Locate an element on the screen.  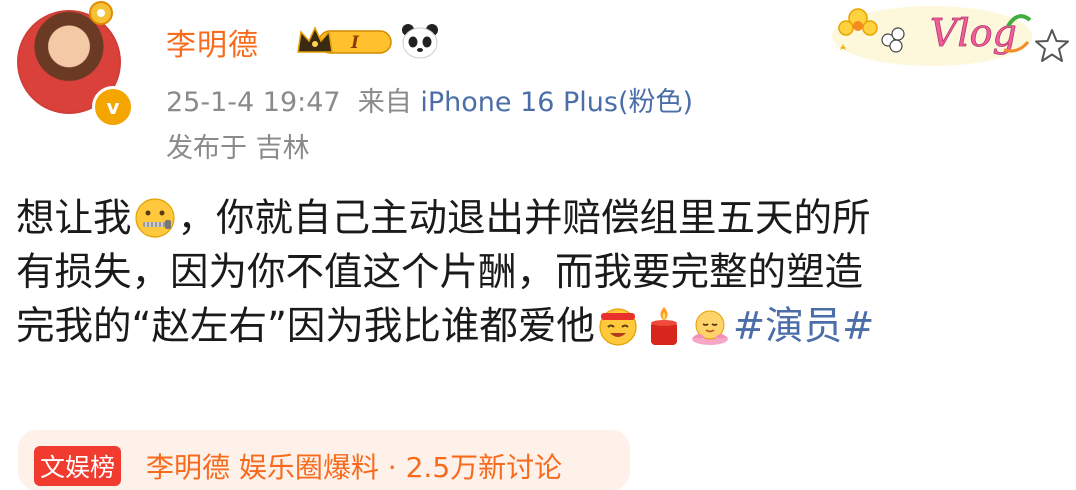
post-text: 想让我 is located at coordinates (74, 218).